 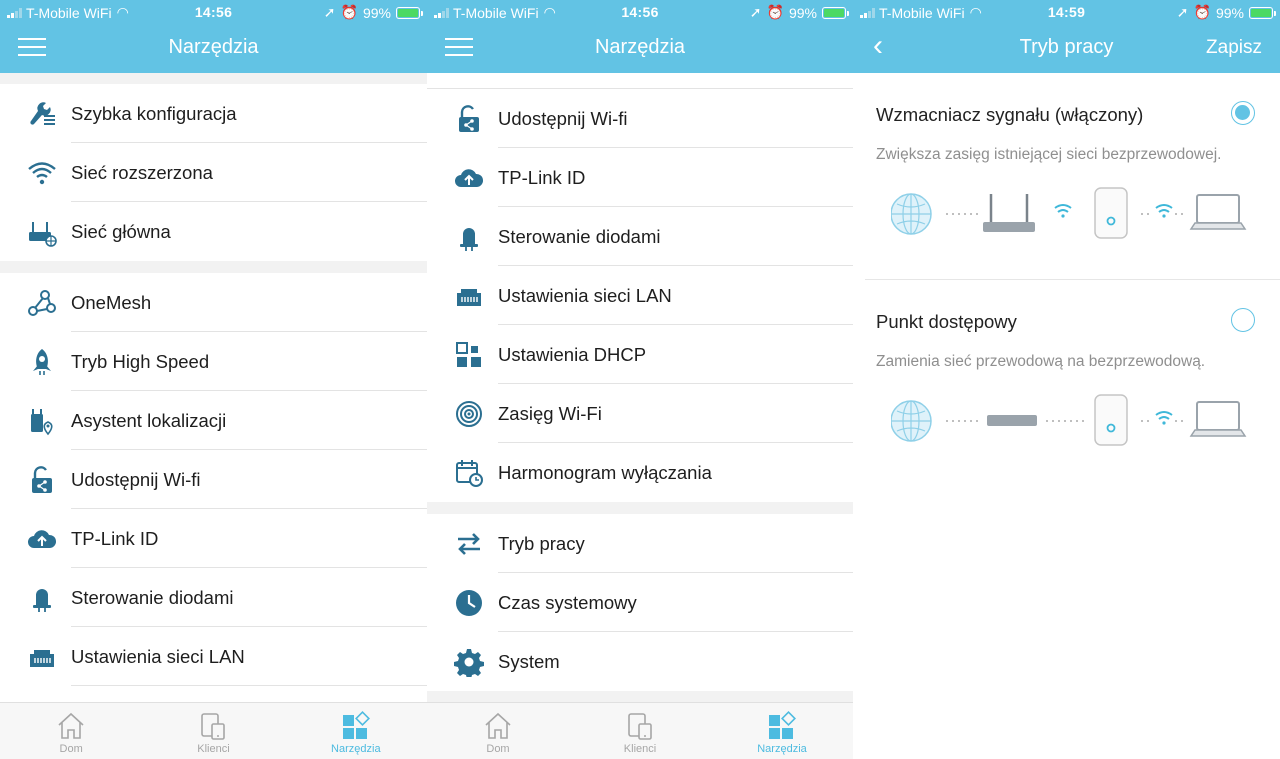 I want to click on access-point-diagram-icon, so click(x=1069, y=420).